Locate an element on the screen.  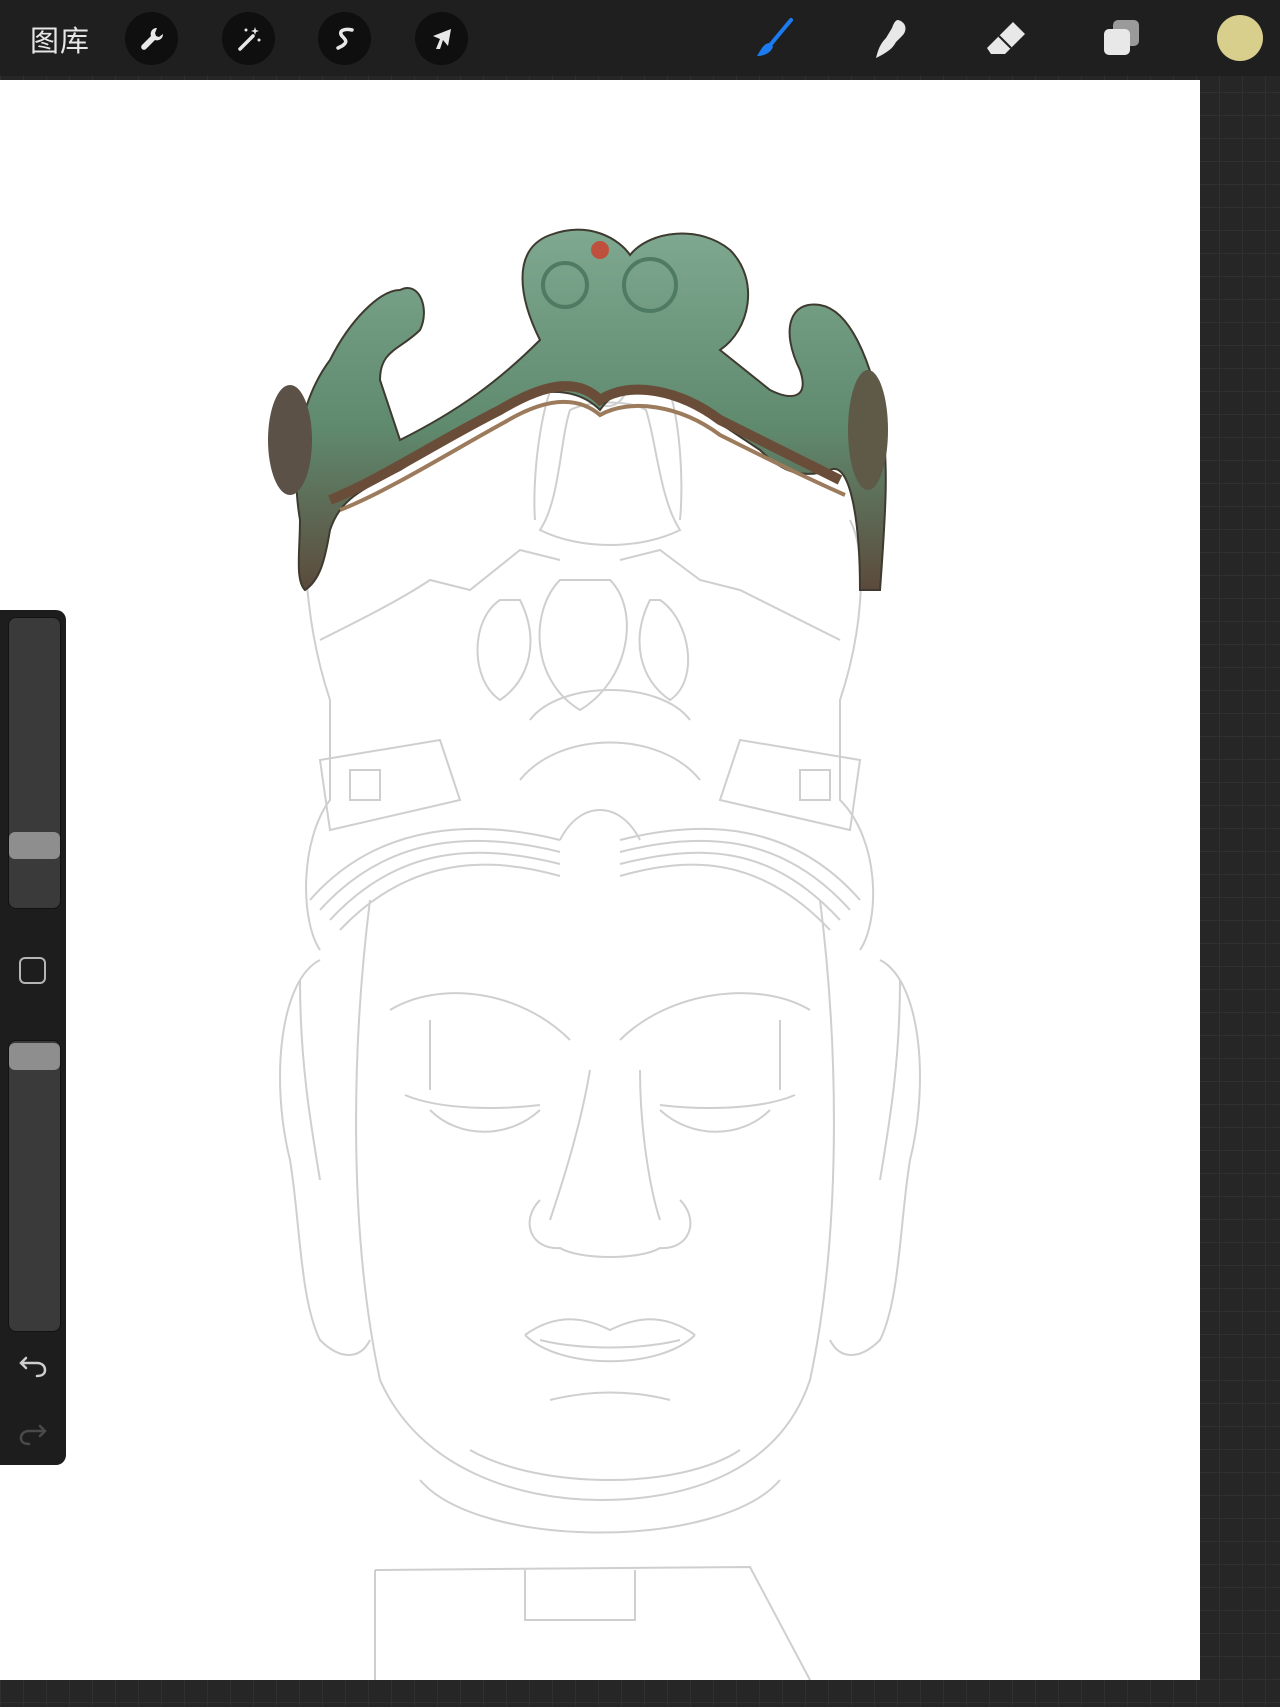
eraser-tool is located at coordinates (1006, 39).